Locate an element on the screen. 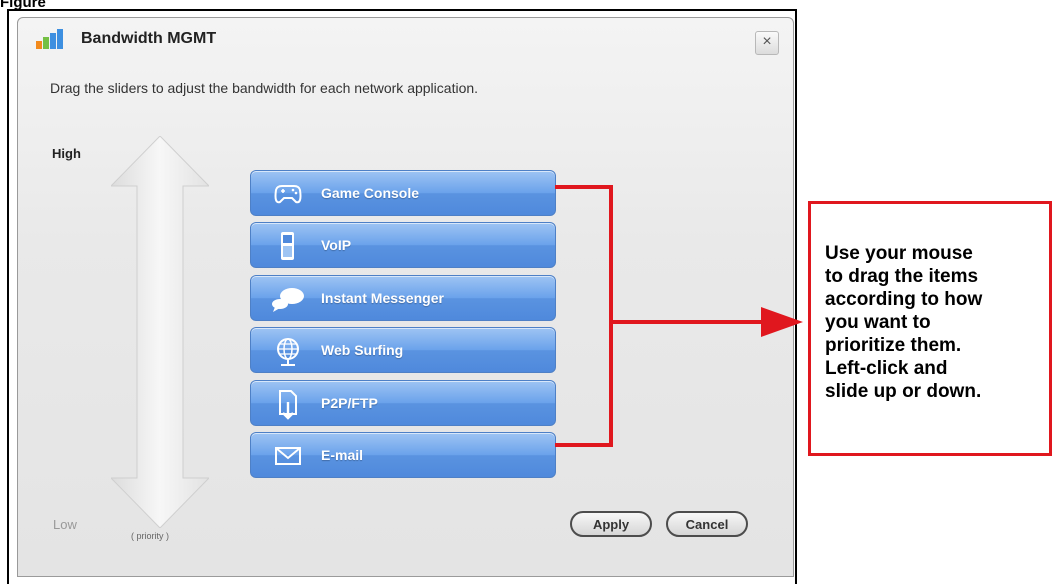 The image size is (1052, 584). callout-line: prioritize them. is located at coordinates (893, 345).